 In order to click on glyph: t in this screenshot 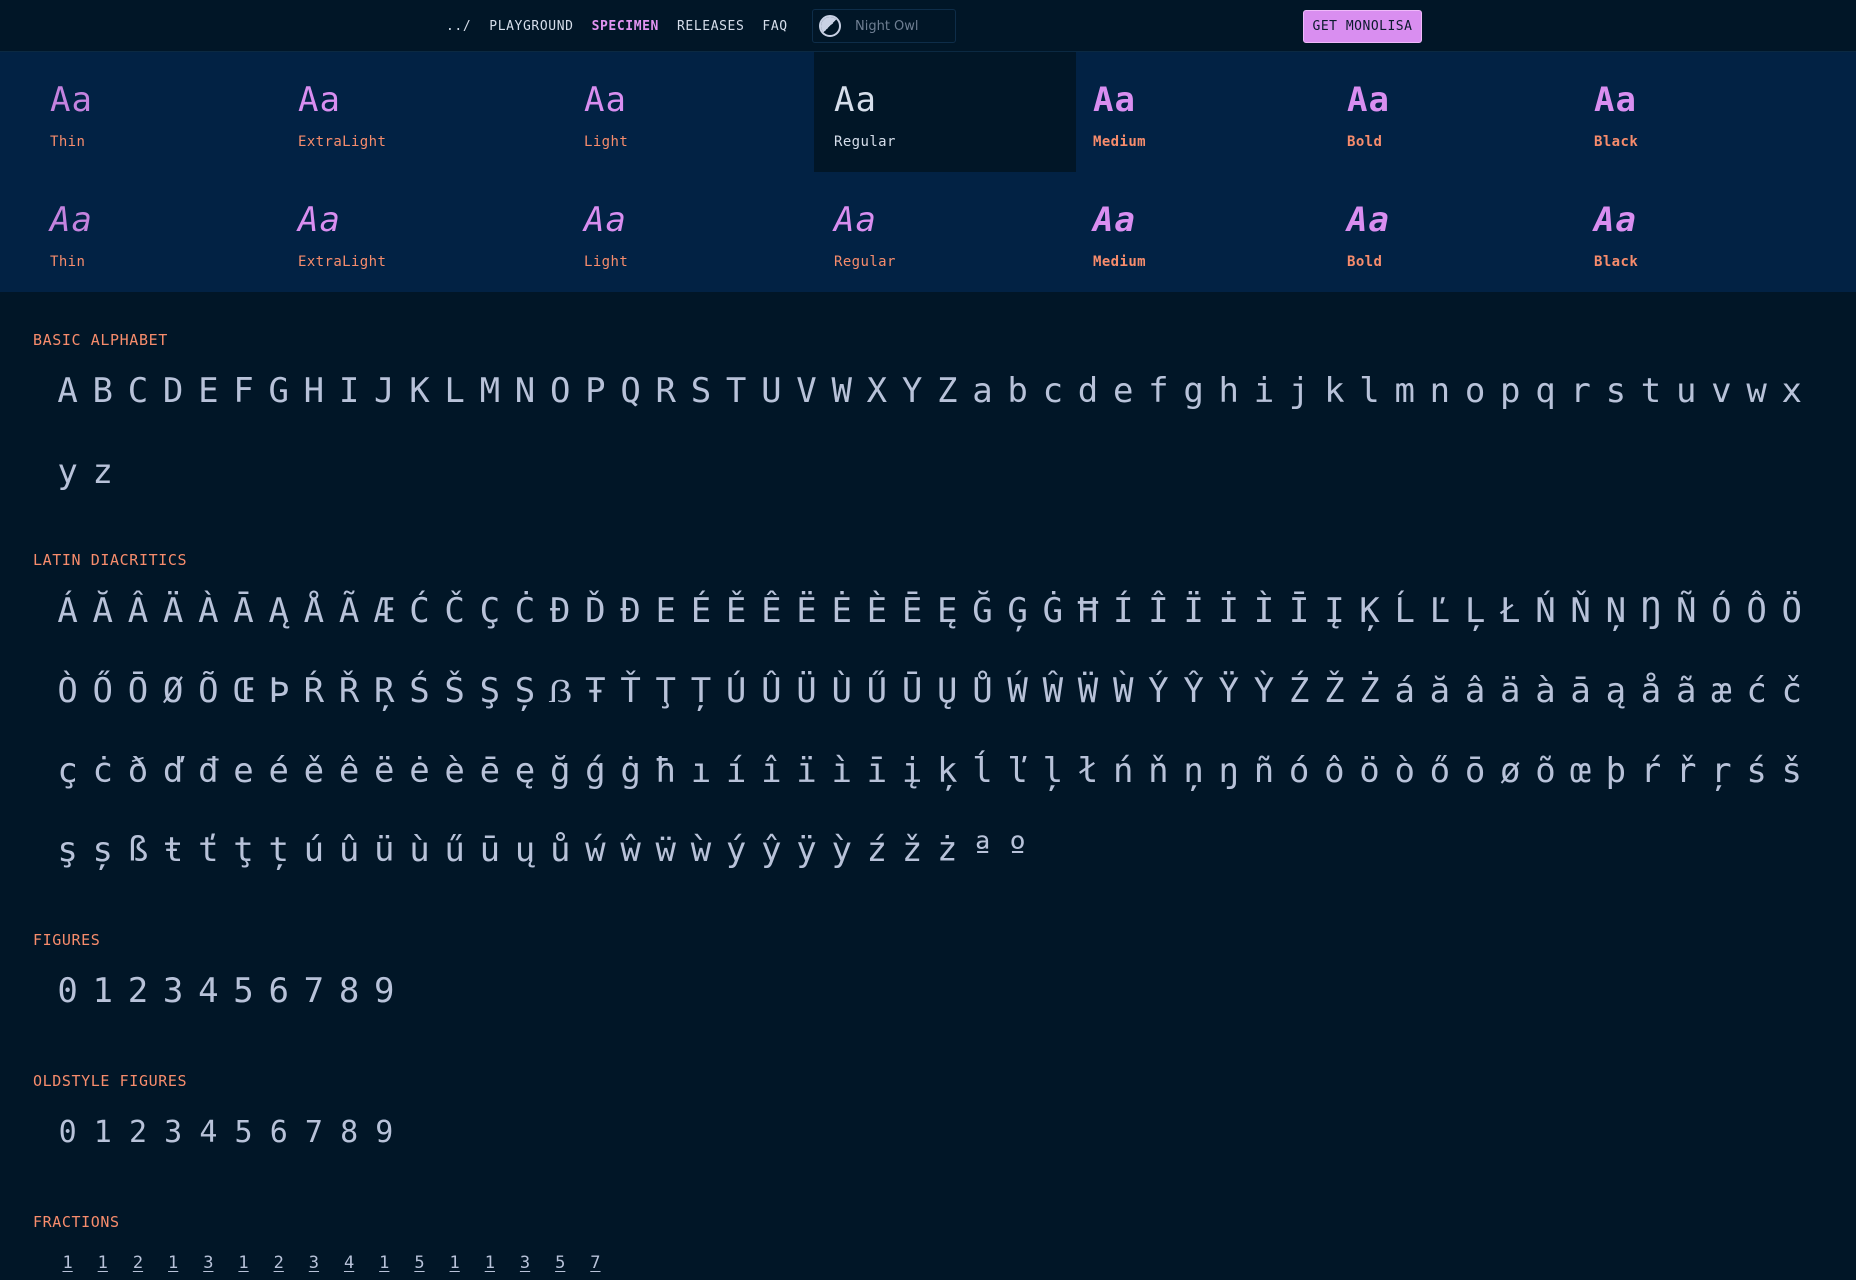, I will do `click(1651, 391)`.